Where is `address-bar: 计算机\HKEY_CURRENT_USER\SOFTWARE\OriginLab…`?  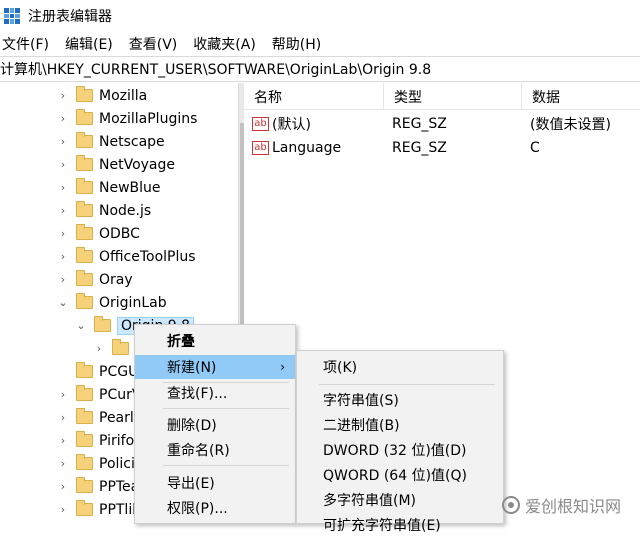 address-bar: 计算机\HKEY_CURRENT_USER\SOFTWARE\OriginLab… is located at coordinates (320, 69).